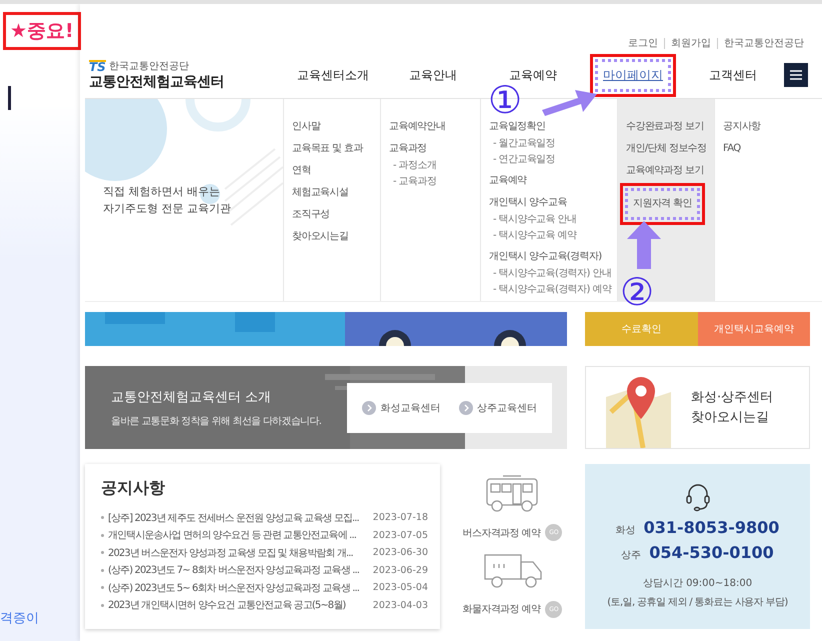 The height and width of the screenshot is (641, 822). Describe the element at coordinates (19, 618) in the screenshot. I see `side-text: 격증이` at that location.